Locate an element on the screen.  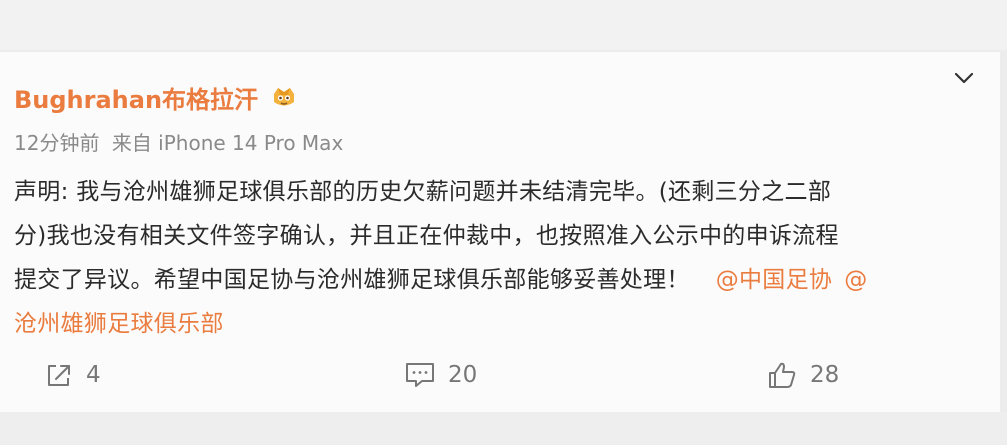
like-count: 28 is located at coordinates (825, 375).